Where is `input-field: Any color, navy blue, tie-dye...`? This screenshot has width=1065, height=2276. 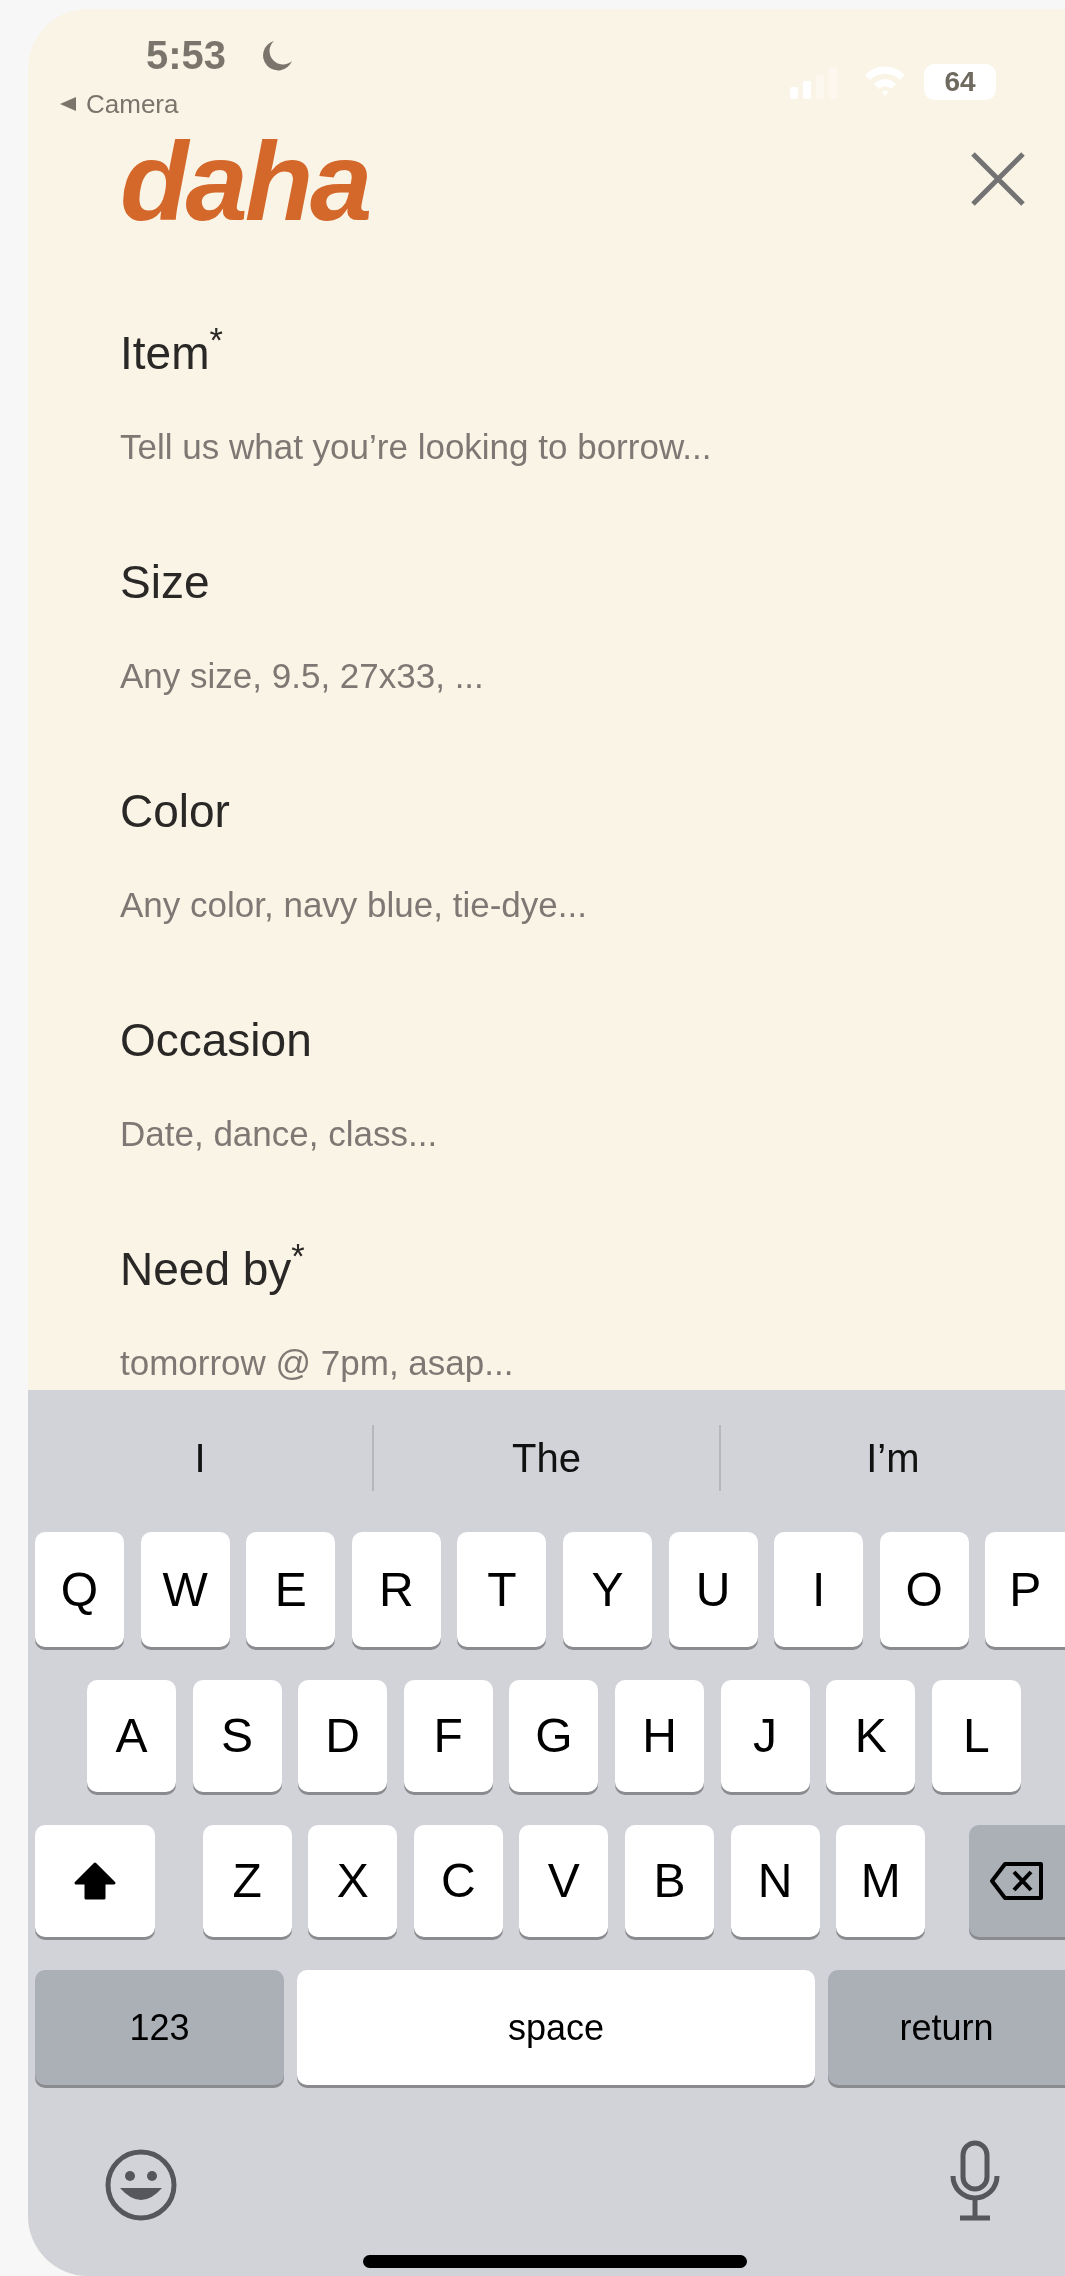
input-field: Any color, navy blue, tie-dye... is located at coordinates (560, 905).